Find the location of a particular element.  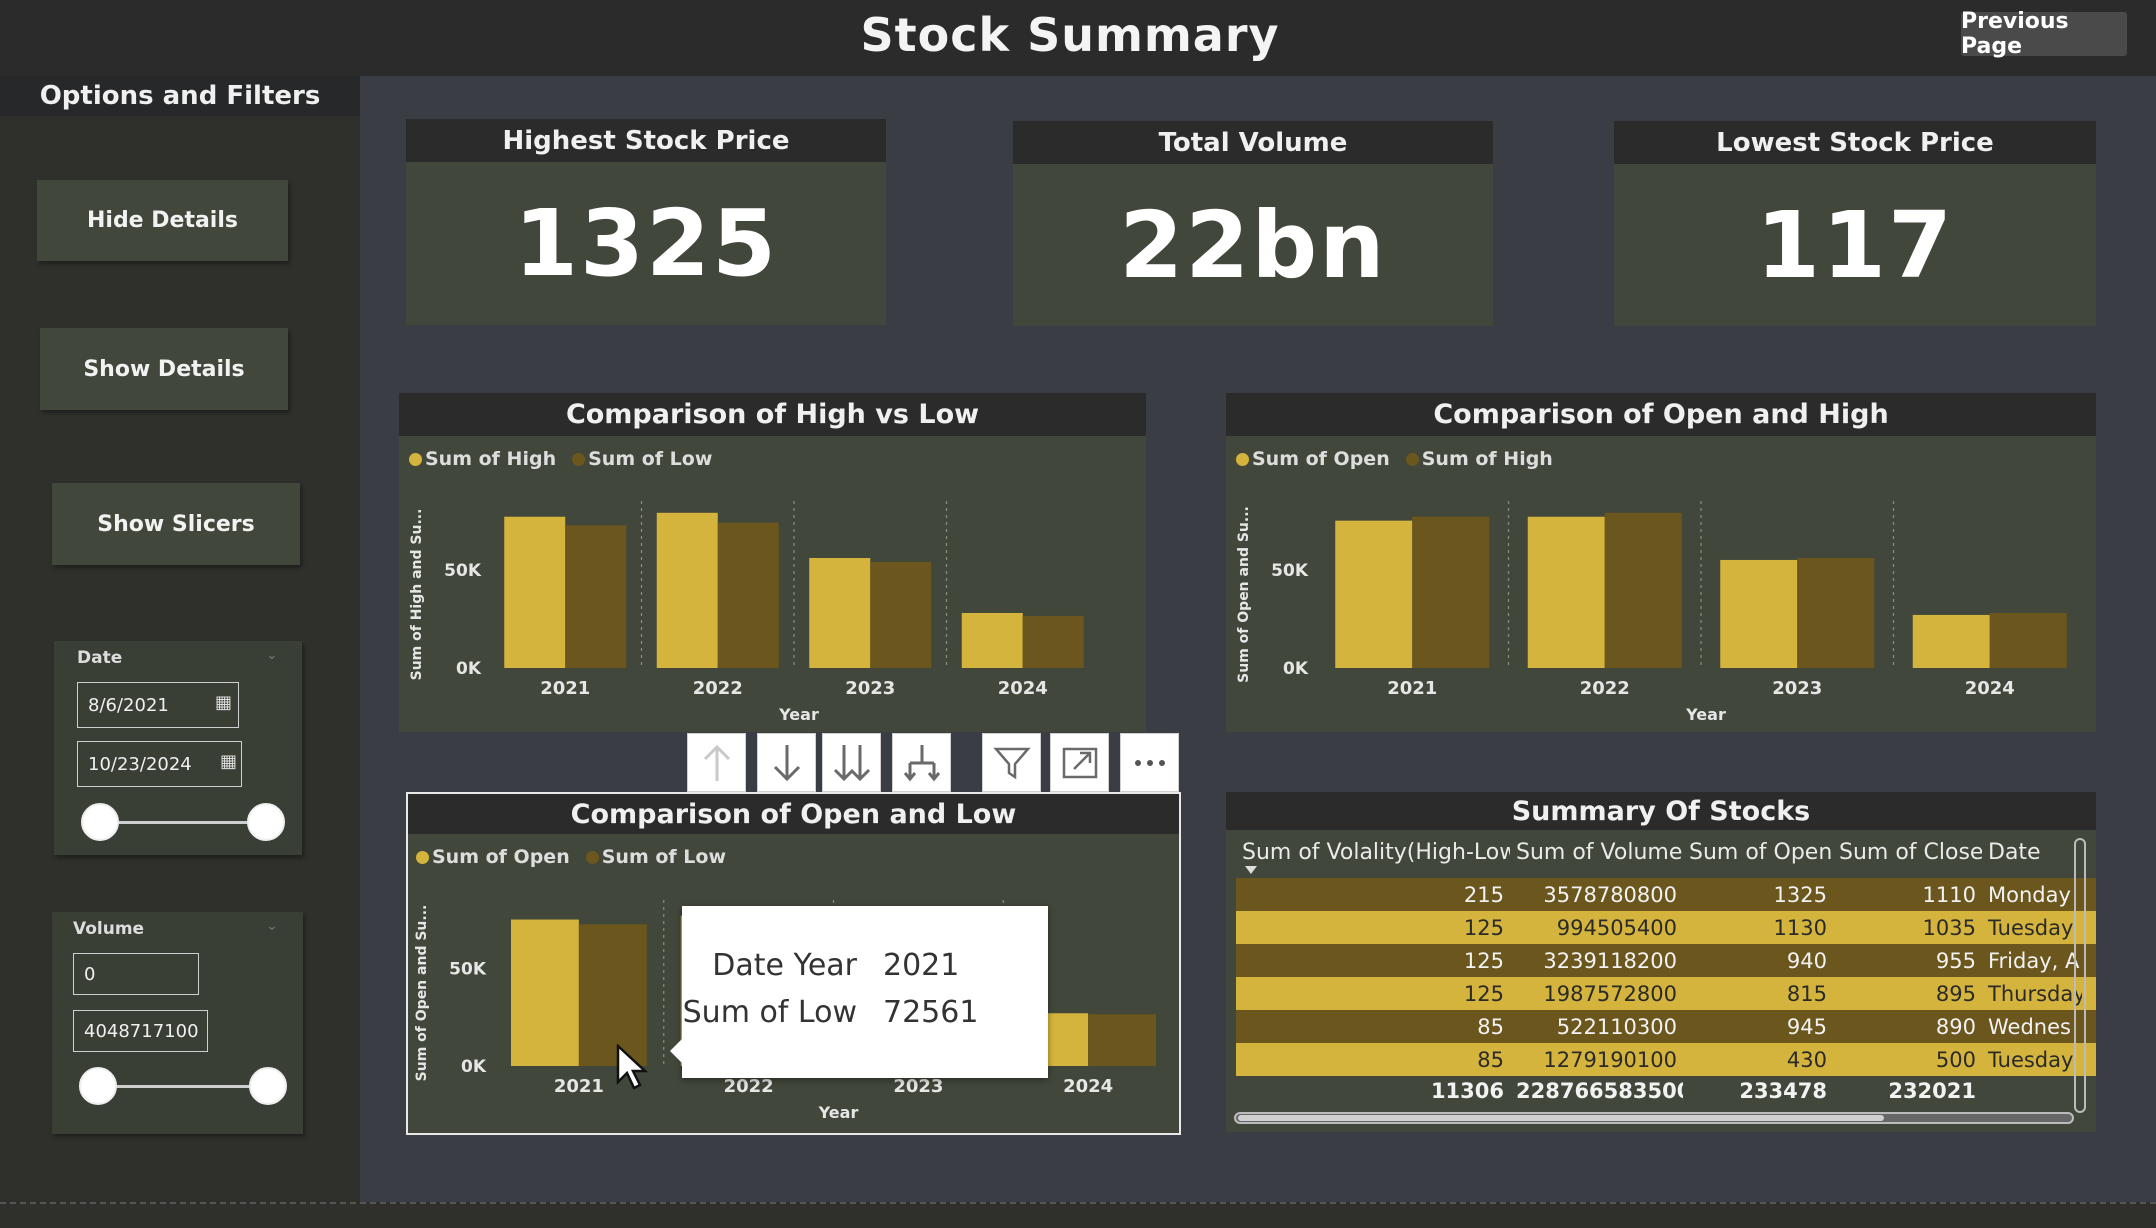

drill-down-button is located at coordinates (786, 762).